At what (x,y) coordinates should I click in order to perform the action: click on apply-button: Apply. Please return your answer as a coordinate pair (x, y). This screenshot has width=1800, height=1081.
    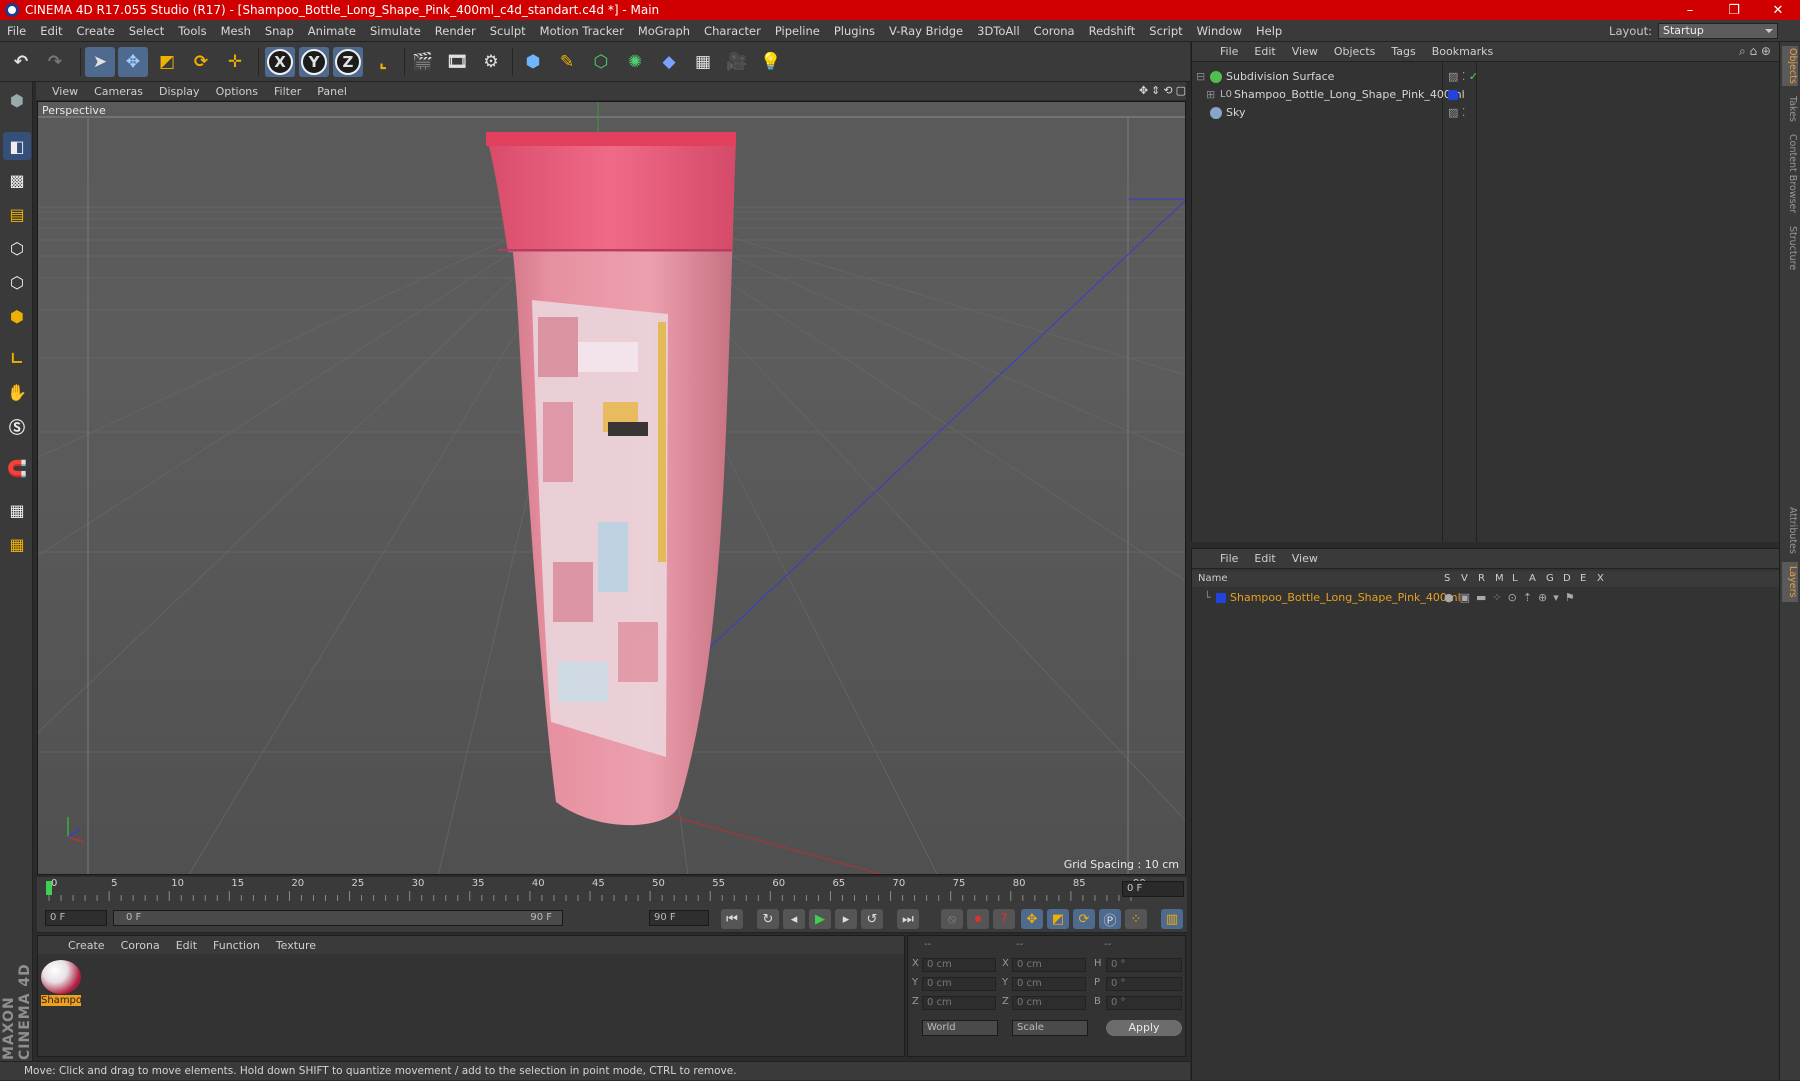
    Looking at the image, I should click on (1144, 1028).